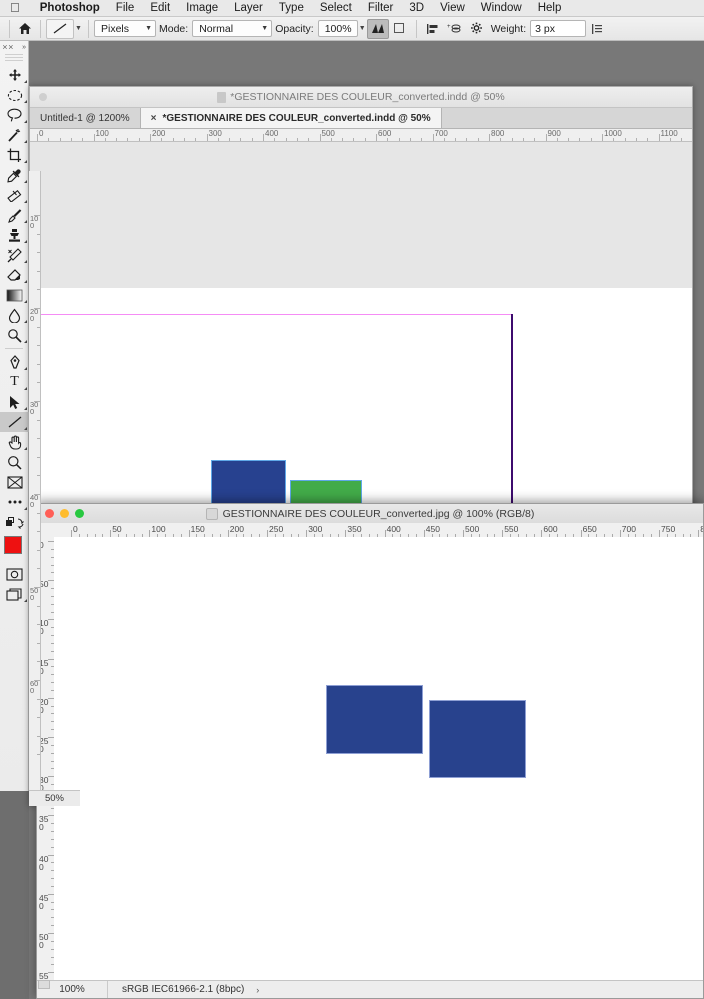  Describe the element at coordinates (361, 135) in the screenshot. I see `window1-horizontal-ruler: 0 100 200 300 400 500 600 700 800 900 1000 1100` at that location.